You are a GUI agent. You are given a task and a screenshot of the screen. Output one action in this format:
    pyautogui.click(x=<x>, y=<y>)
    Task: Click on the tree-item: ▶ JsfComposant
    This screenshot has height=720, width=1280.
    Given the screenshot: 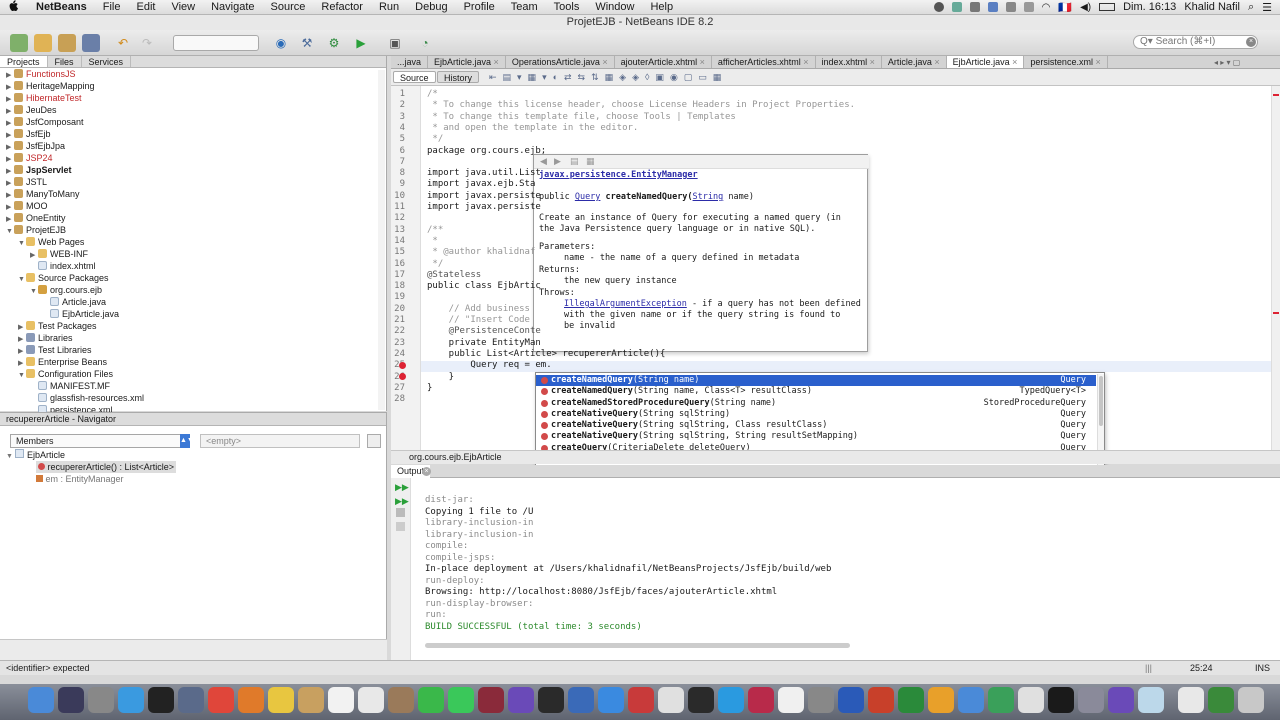 What is the action you would take?
    pyautogui.click(x=45, y=122)
    